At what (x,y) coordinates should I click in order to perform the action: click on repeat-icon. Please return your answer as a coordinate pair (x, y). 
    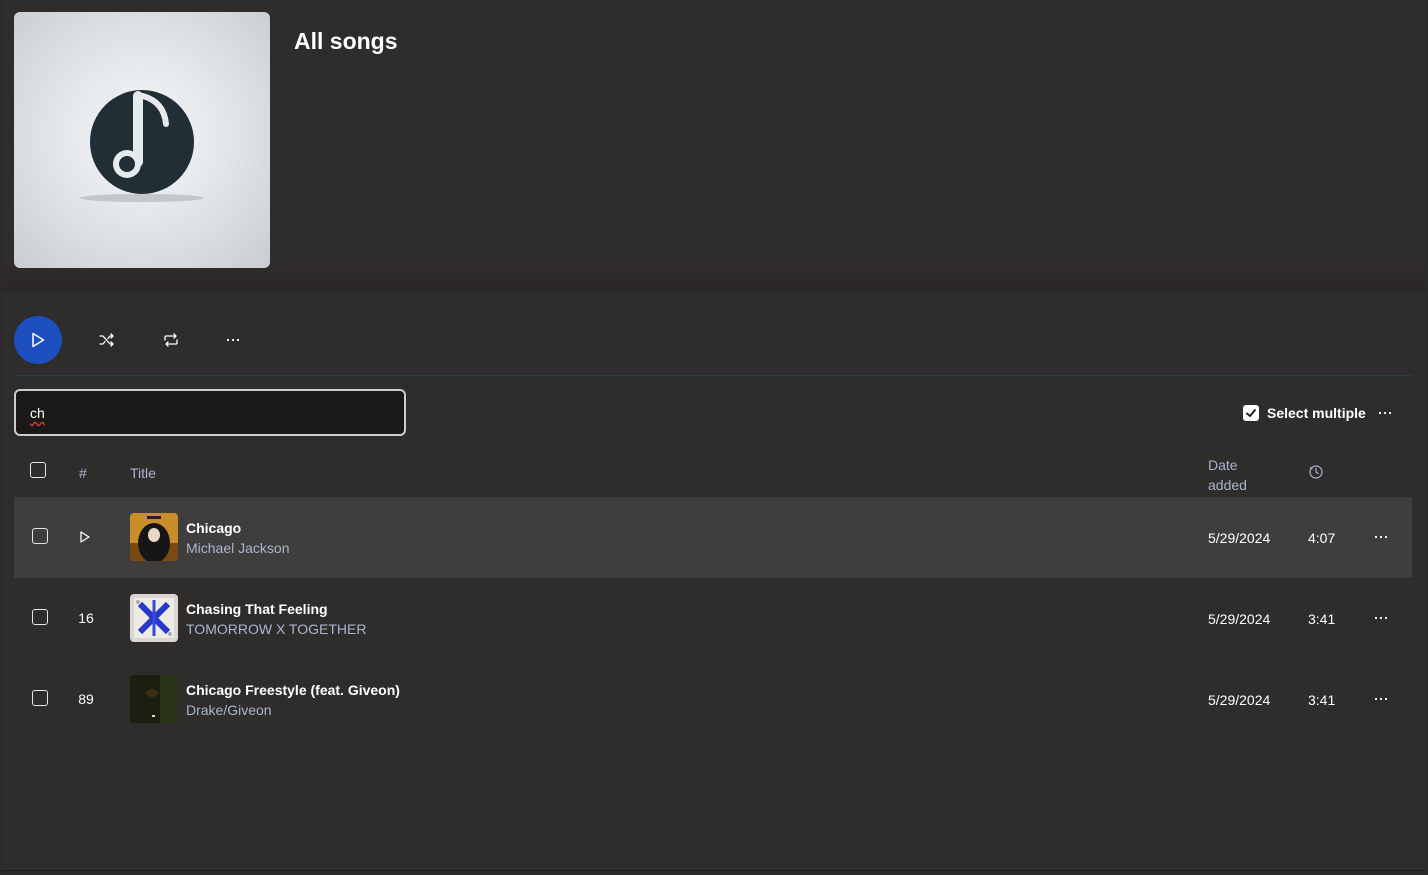
    Looking at the image, I should click on (171, 340).